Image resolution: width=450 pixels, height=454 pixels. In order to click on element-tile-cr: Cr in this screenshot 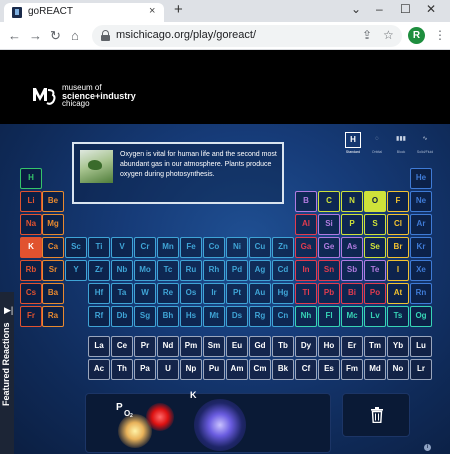, I will do `click(145, 247)`.